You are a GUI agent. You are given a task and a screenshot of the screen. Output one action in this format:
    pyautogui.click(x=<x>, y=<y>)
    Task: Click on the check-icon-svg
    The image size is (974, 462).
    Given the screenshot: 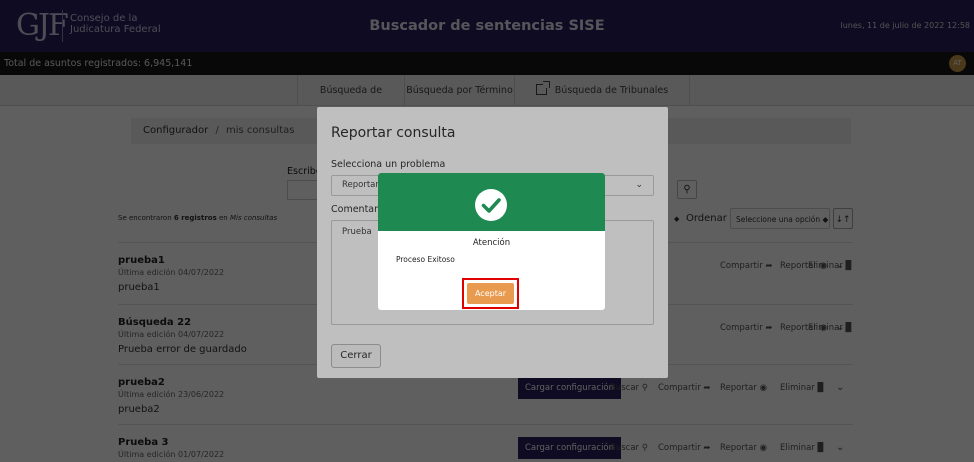 What is the action you would take?
    pyautogui.click(x=491, y=205)
    